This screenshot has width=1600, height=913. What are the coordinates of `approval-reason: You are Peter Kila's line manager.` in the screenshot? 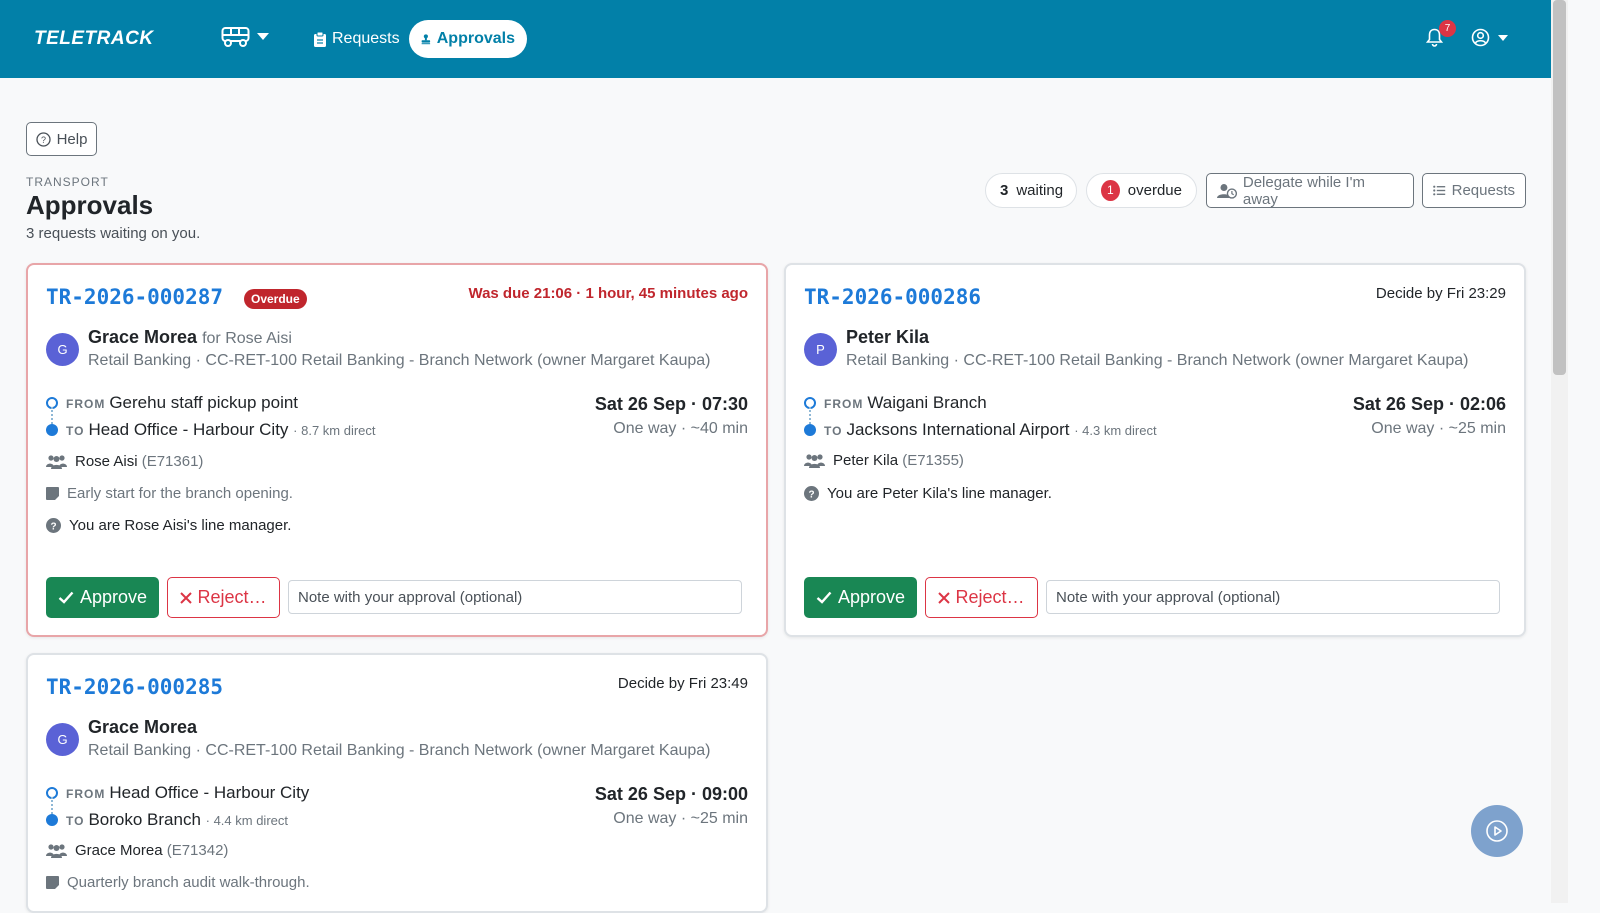 It's located at (939, 493).